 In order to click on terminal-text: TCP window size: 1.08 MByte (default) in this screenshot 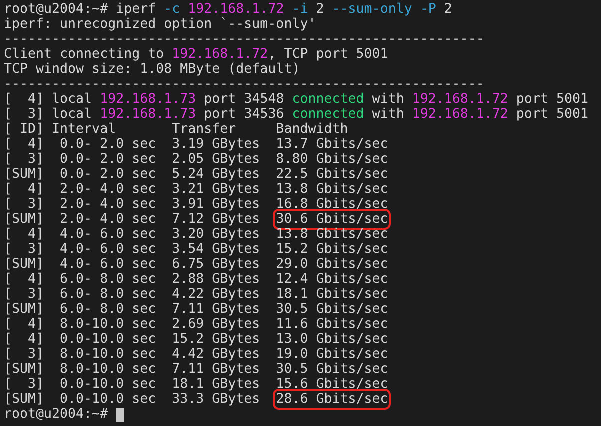, I will do `click(152, 69)`.